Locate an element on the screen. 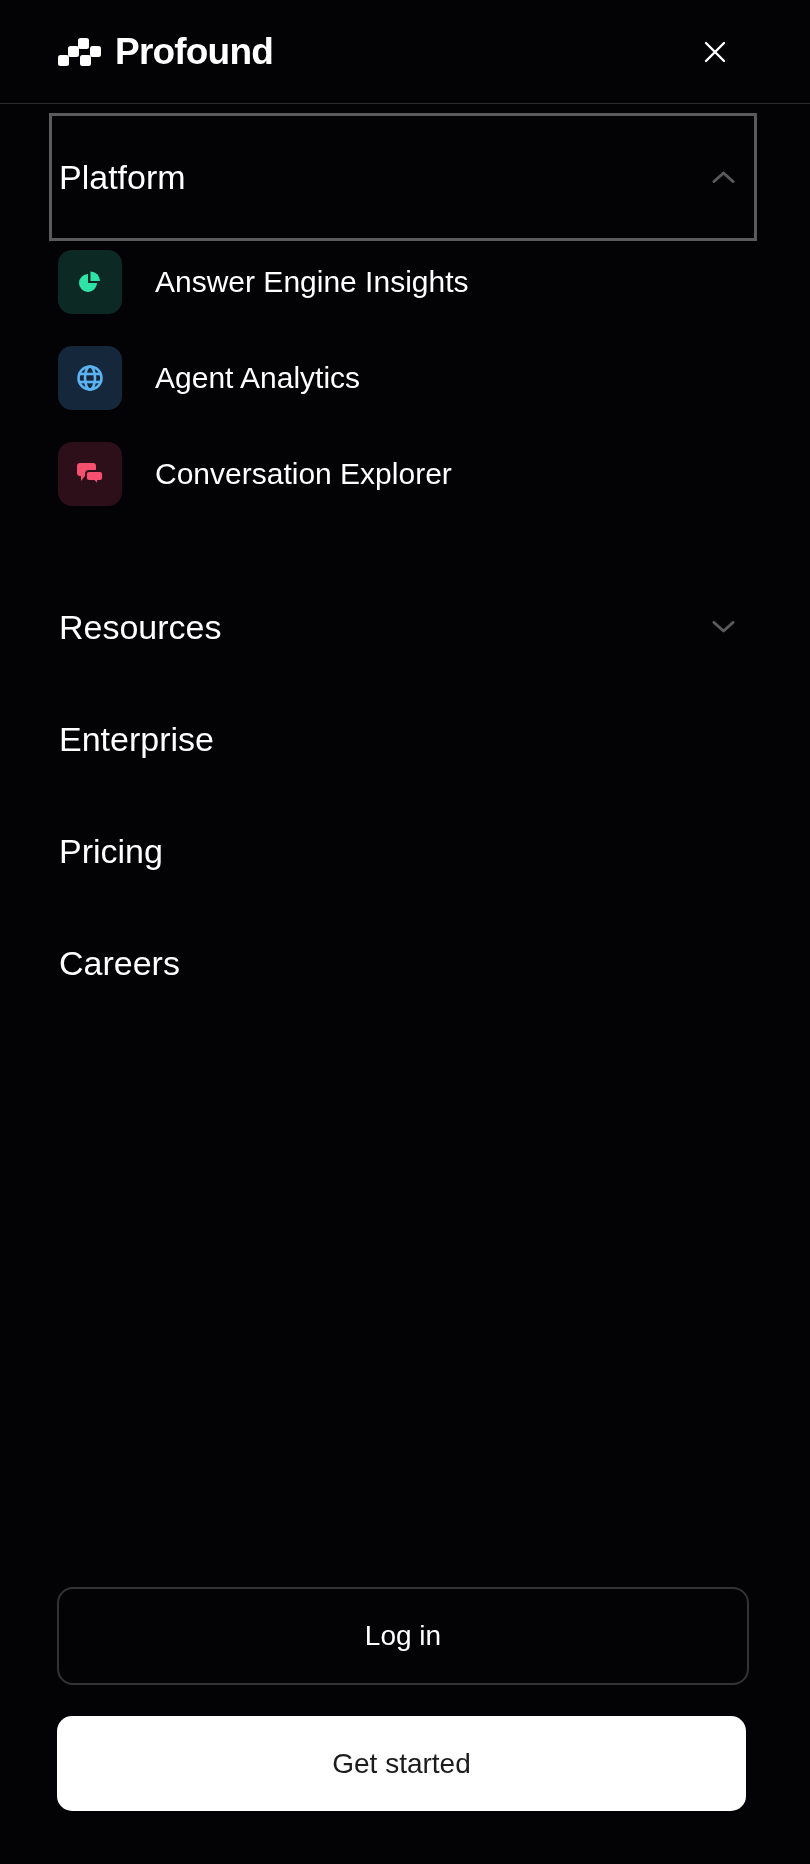 This screenshot has width=810, height=1864. submenu-link: Agent Analytics is located at coordinates (403, 378).